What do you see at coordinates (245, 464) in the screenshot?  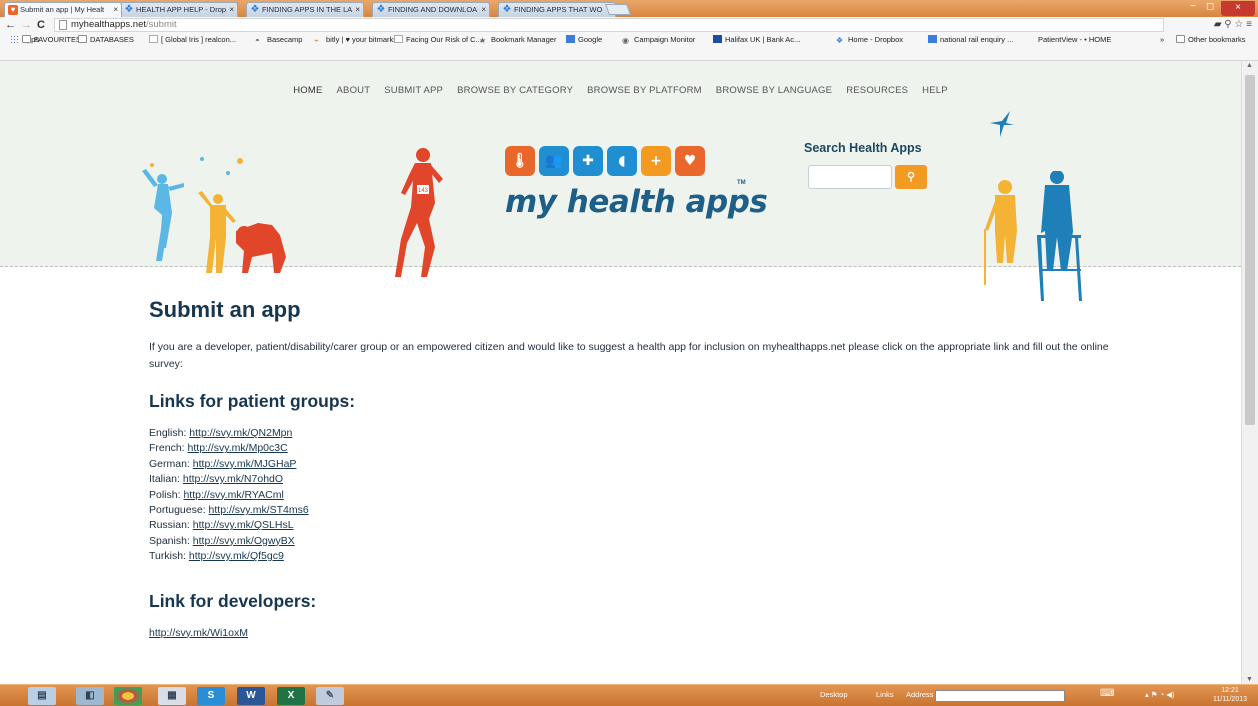 I see `survey-link: http://svy.mk/MJGHaP` at bounding box center [245, 464].